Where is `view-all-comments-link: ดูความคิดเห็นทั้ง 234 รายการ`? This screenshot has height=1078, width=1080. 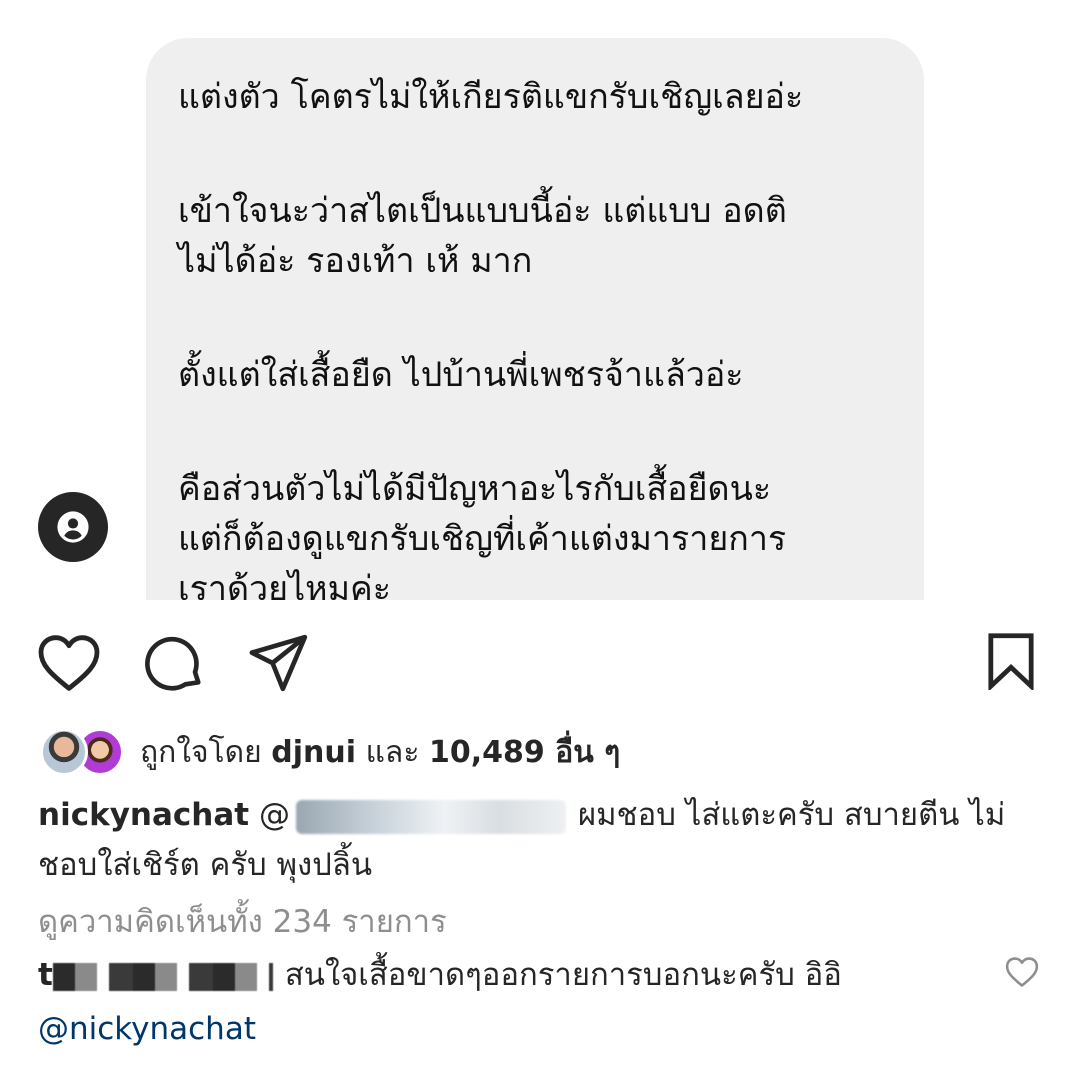 view-all-comments-link: ดูความคิดเห็นทั้ง 234 รายการ is located at coordinates (242, 921).